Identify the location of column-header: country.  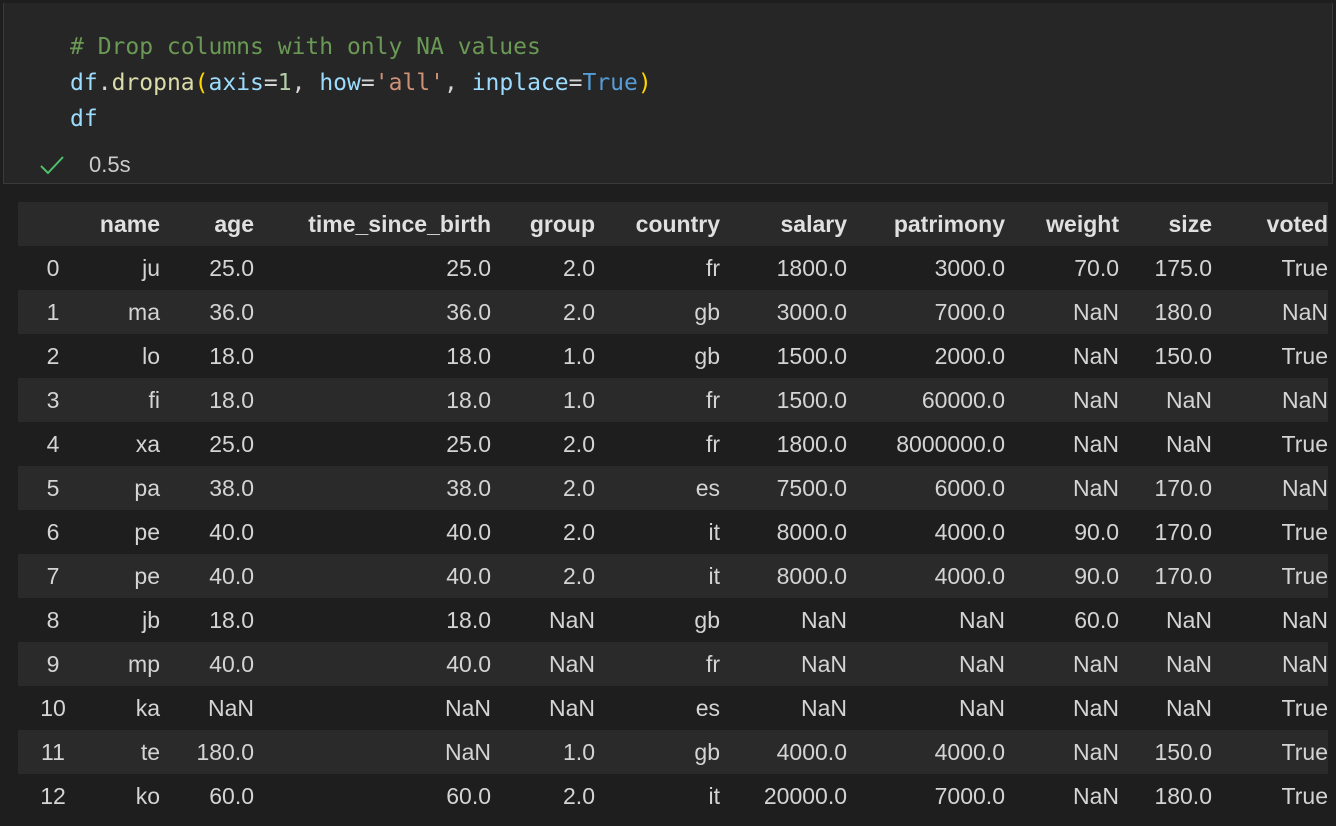
(657, 224).